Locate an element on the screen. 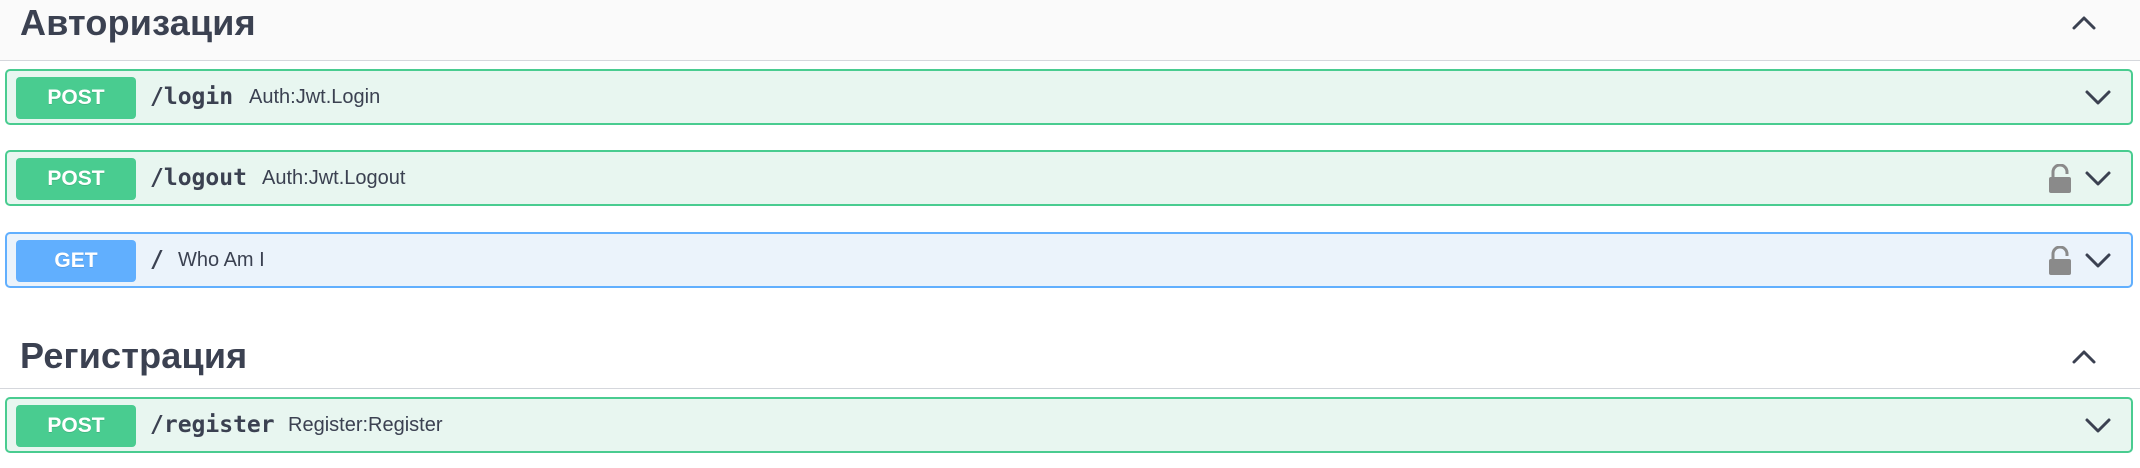  tag-section-registration: Регистрация is located at coordinates (1070, 358).